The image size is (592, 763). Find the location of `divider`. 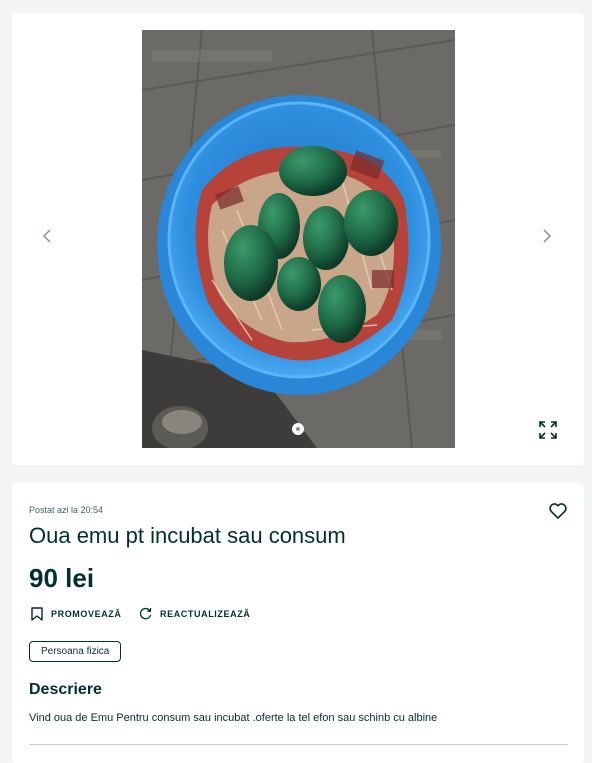

divider is located at coordinates (298, 744).